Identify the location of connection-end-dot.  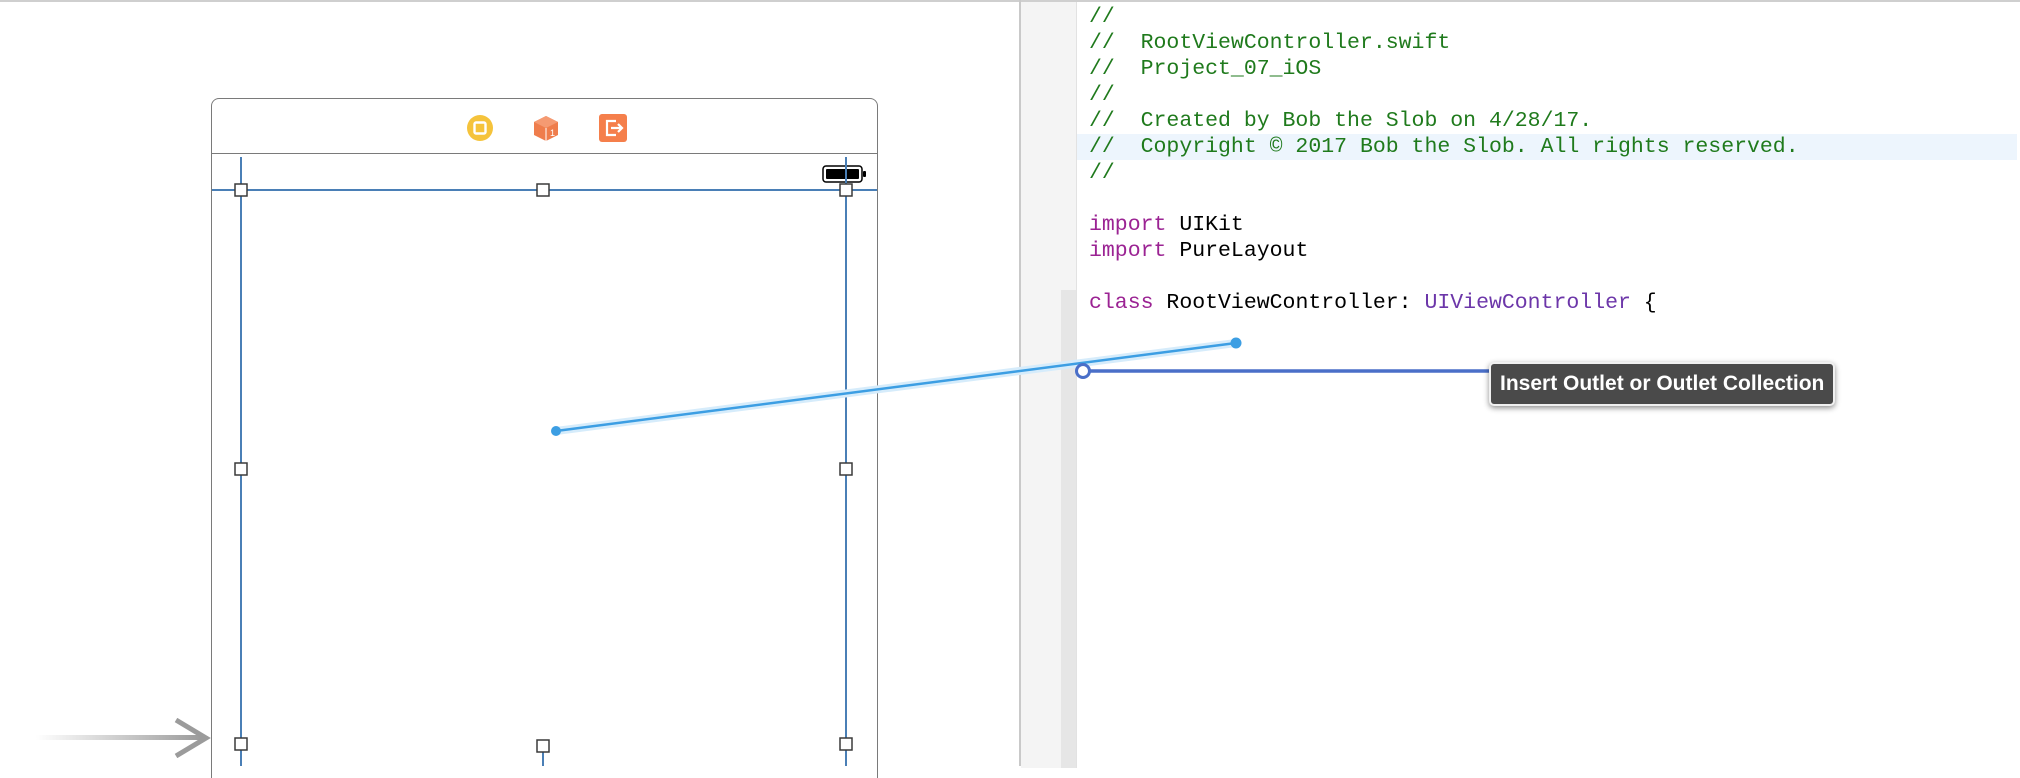
(1236, 343).